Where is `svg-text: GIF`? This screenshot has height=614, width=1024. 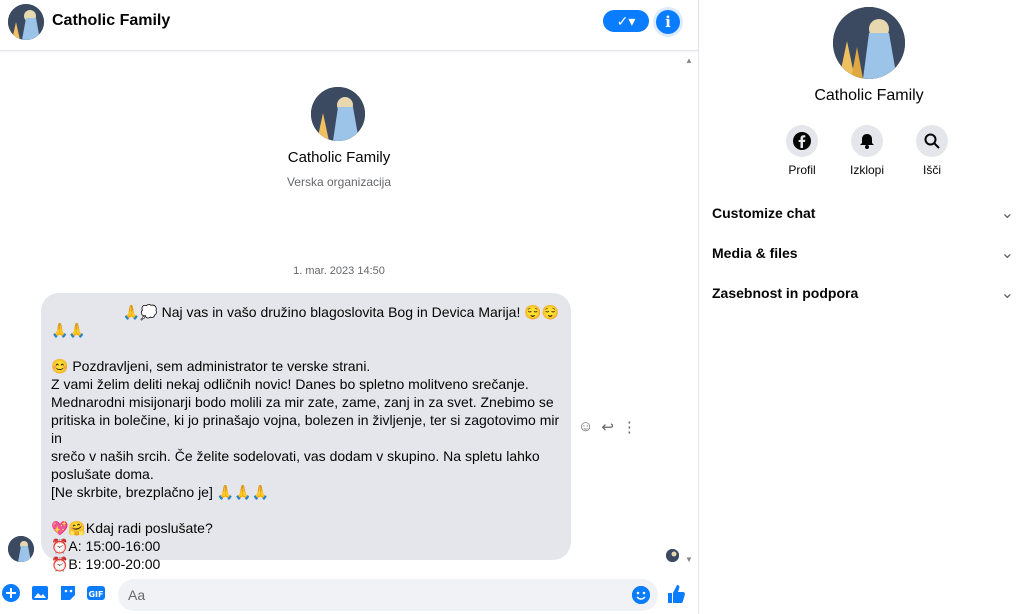 svg-text: GIF is located at coordinates (95, 594).